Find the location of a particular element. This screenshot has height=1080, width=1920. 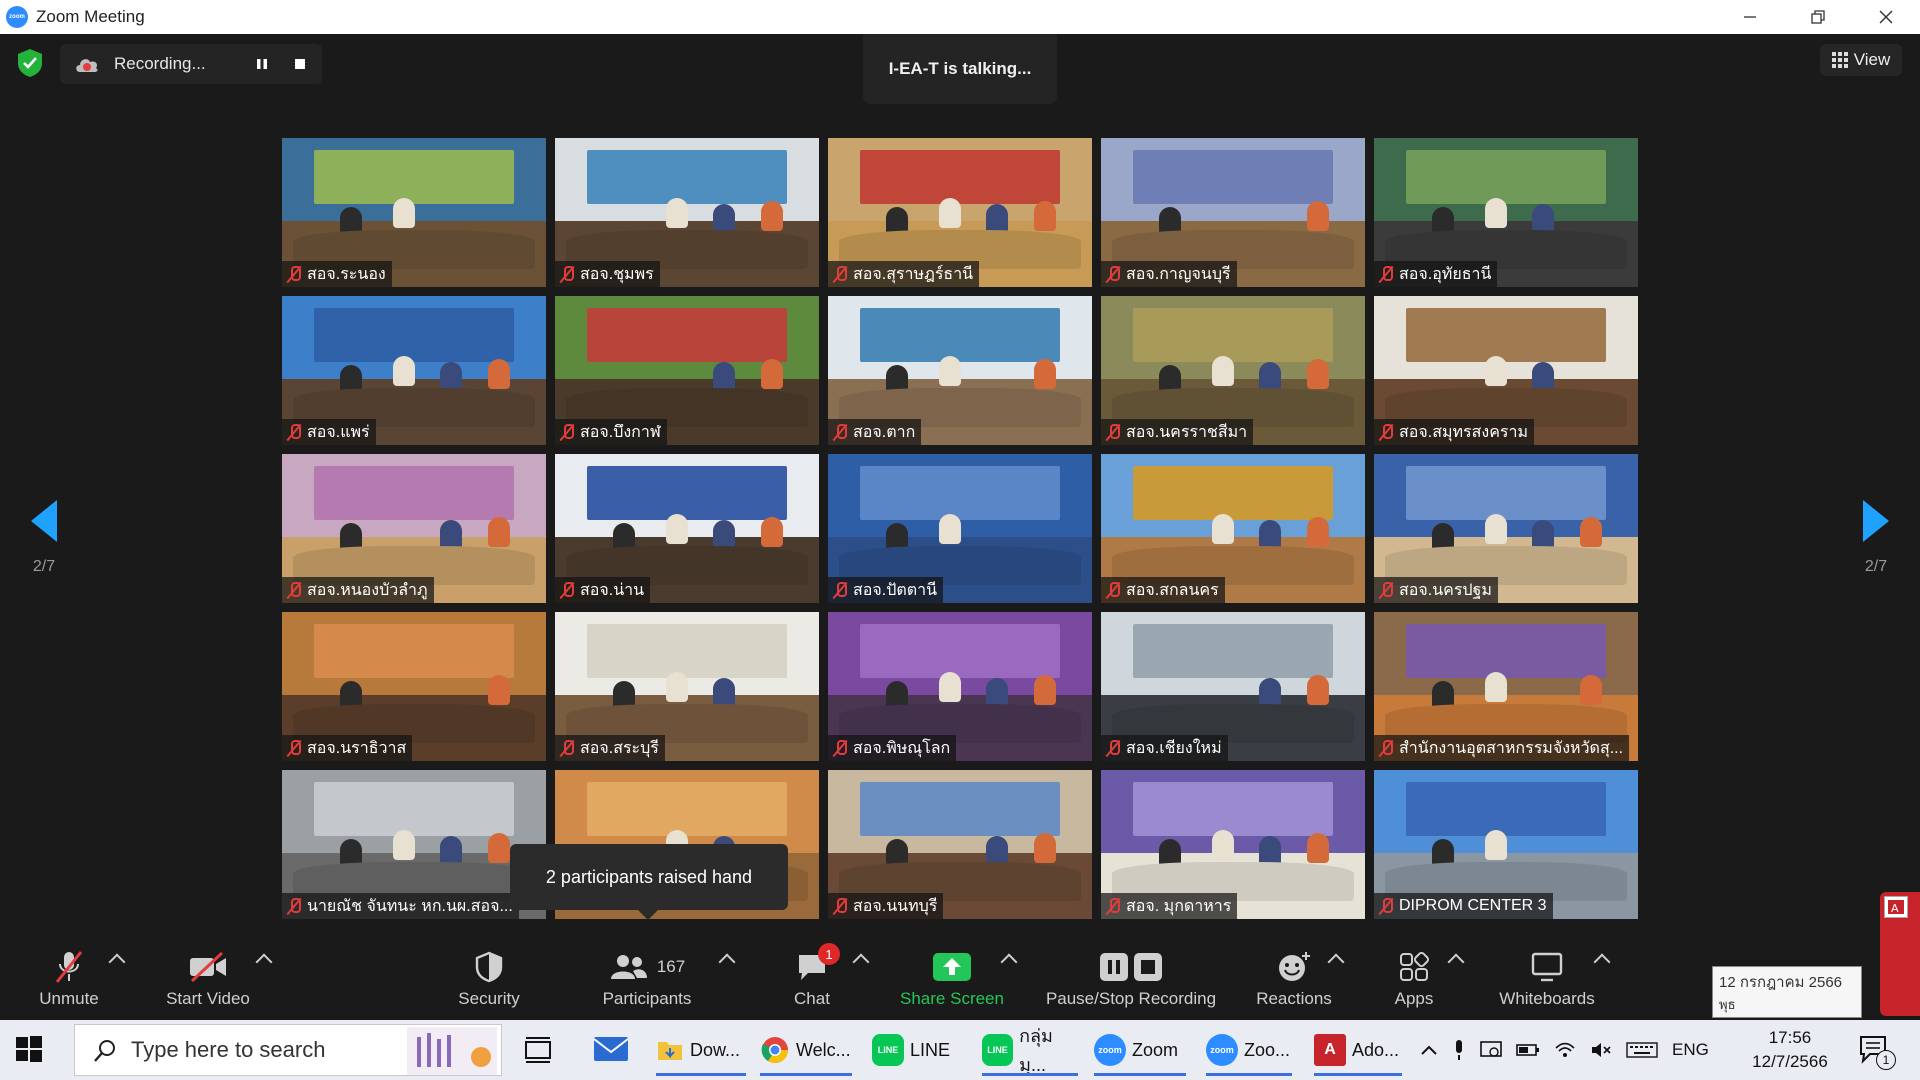

pause-stop-recording-button: Pause/Stop Recording is located at coordinates (1131, 979).